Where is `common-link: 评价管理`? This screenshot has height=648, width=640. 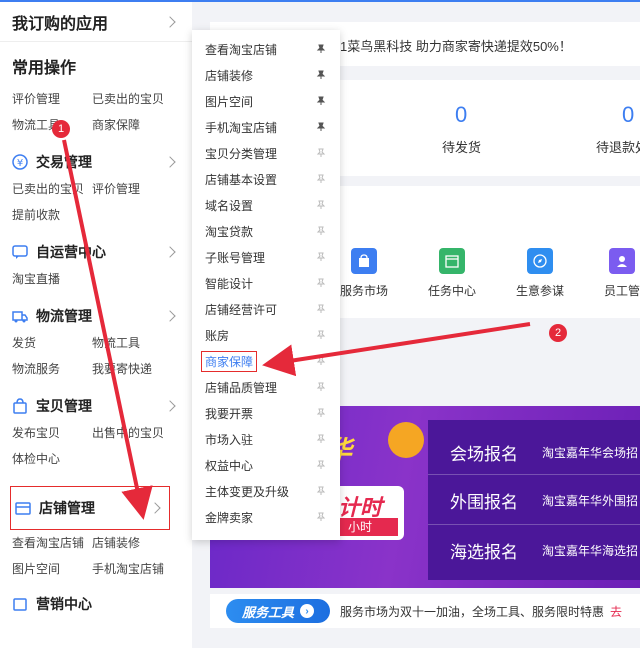 common-link: 评价管理 is located at coordinates (52, 99).